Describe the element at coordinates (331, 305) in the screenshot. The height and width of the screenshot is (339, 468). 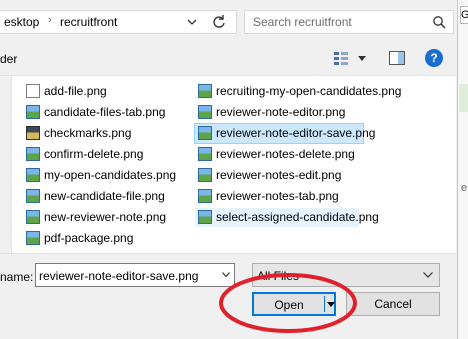
I see `open-options-dropdown-icon` at that location.